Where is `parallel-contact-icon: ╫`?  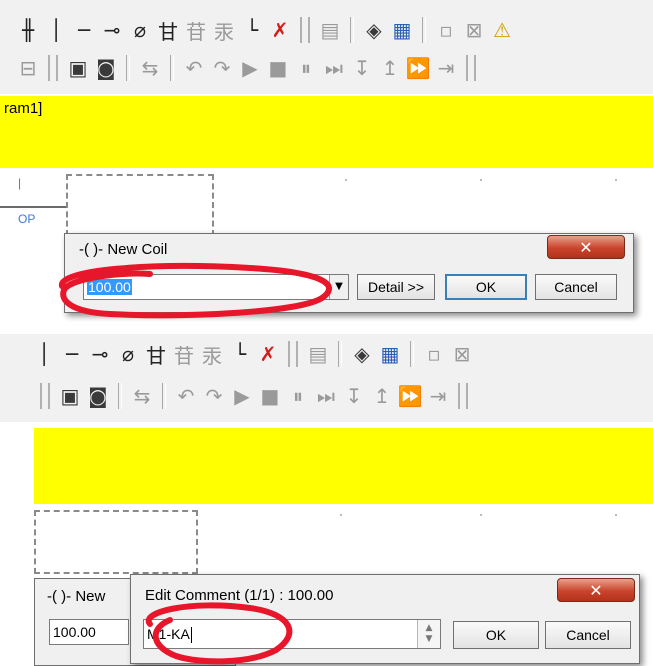 parallel-contact-icon: ╫ is located at coordinates (28, 30).